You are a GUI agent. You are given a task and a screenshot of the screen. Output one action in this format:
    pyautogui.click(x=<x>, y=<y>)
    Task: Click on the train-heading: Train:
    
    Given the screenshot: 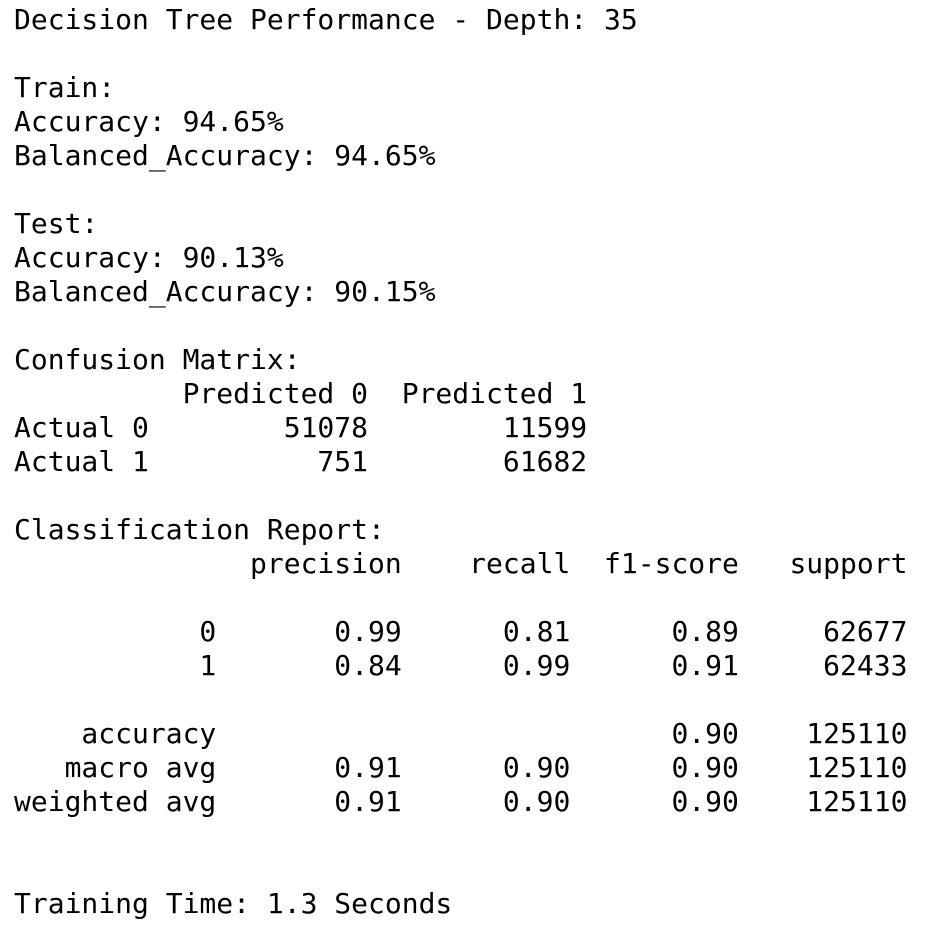 What is the action you would take?
    pyautogui.click(x=65, y=87)
    